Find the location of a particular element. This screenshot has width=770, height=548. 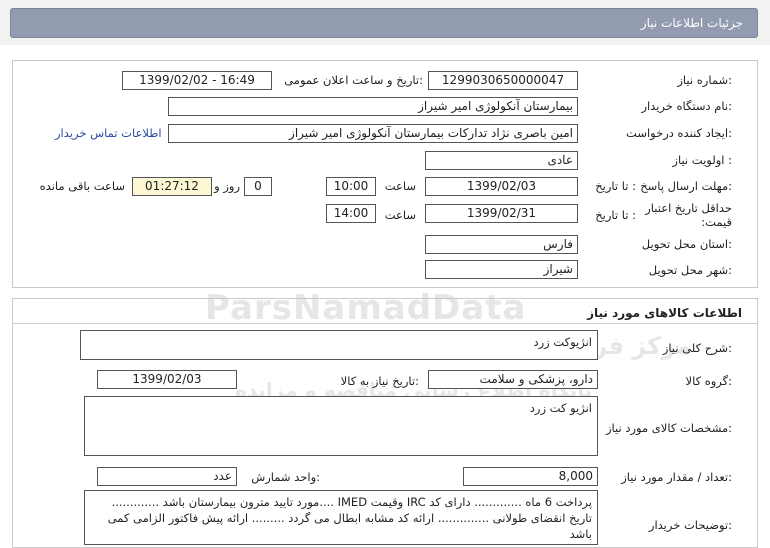

creator-label: ایجاد کننده درخواست: is located at coordinates (679, 133).